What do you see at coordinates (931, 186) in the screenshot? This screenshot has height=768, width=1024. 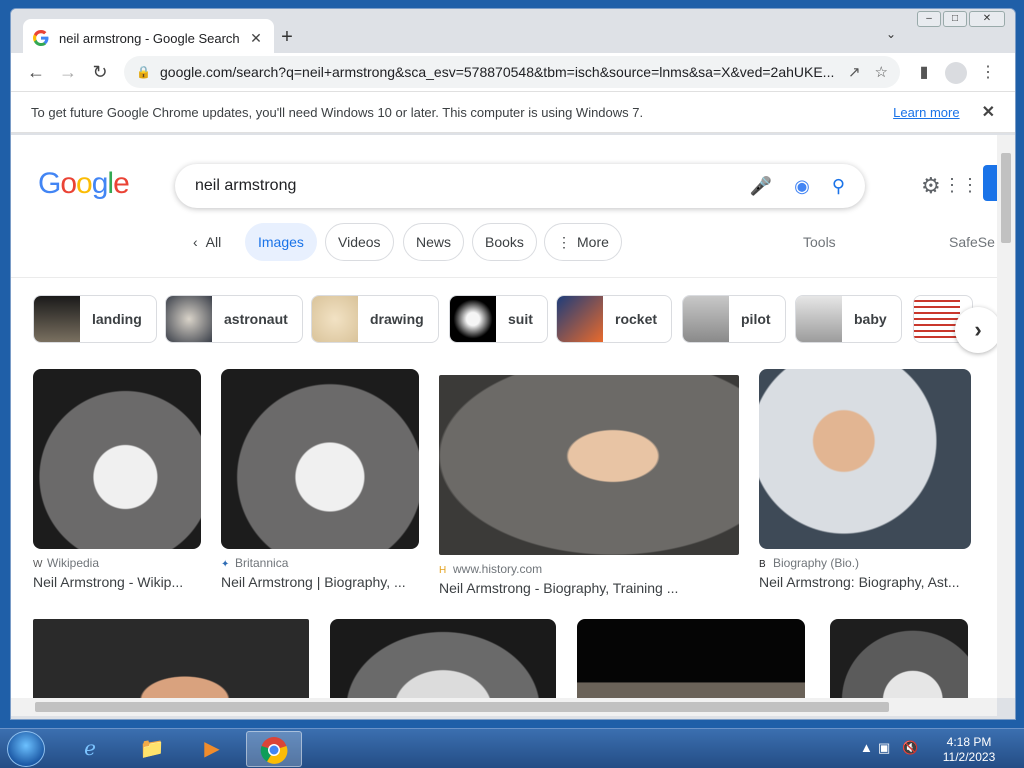 I see `gear-icon: ⚙` at bounding box center [931, 186].